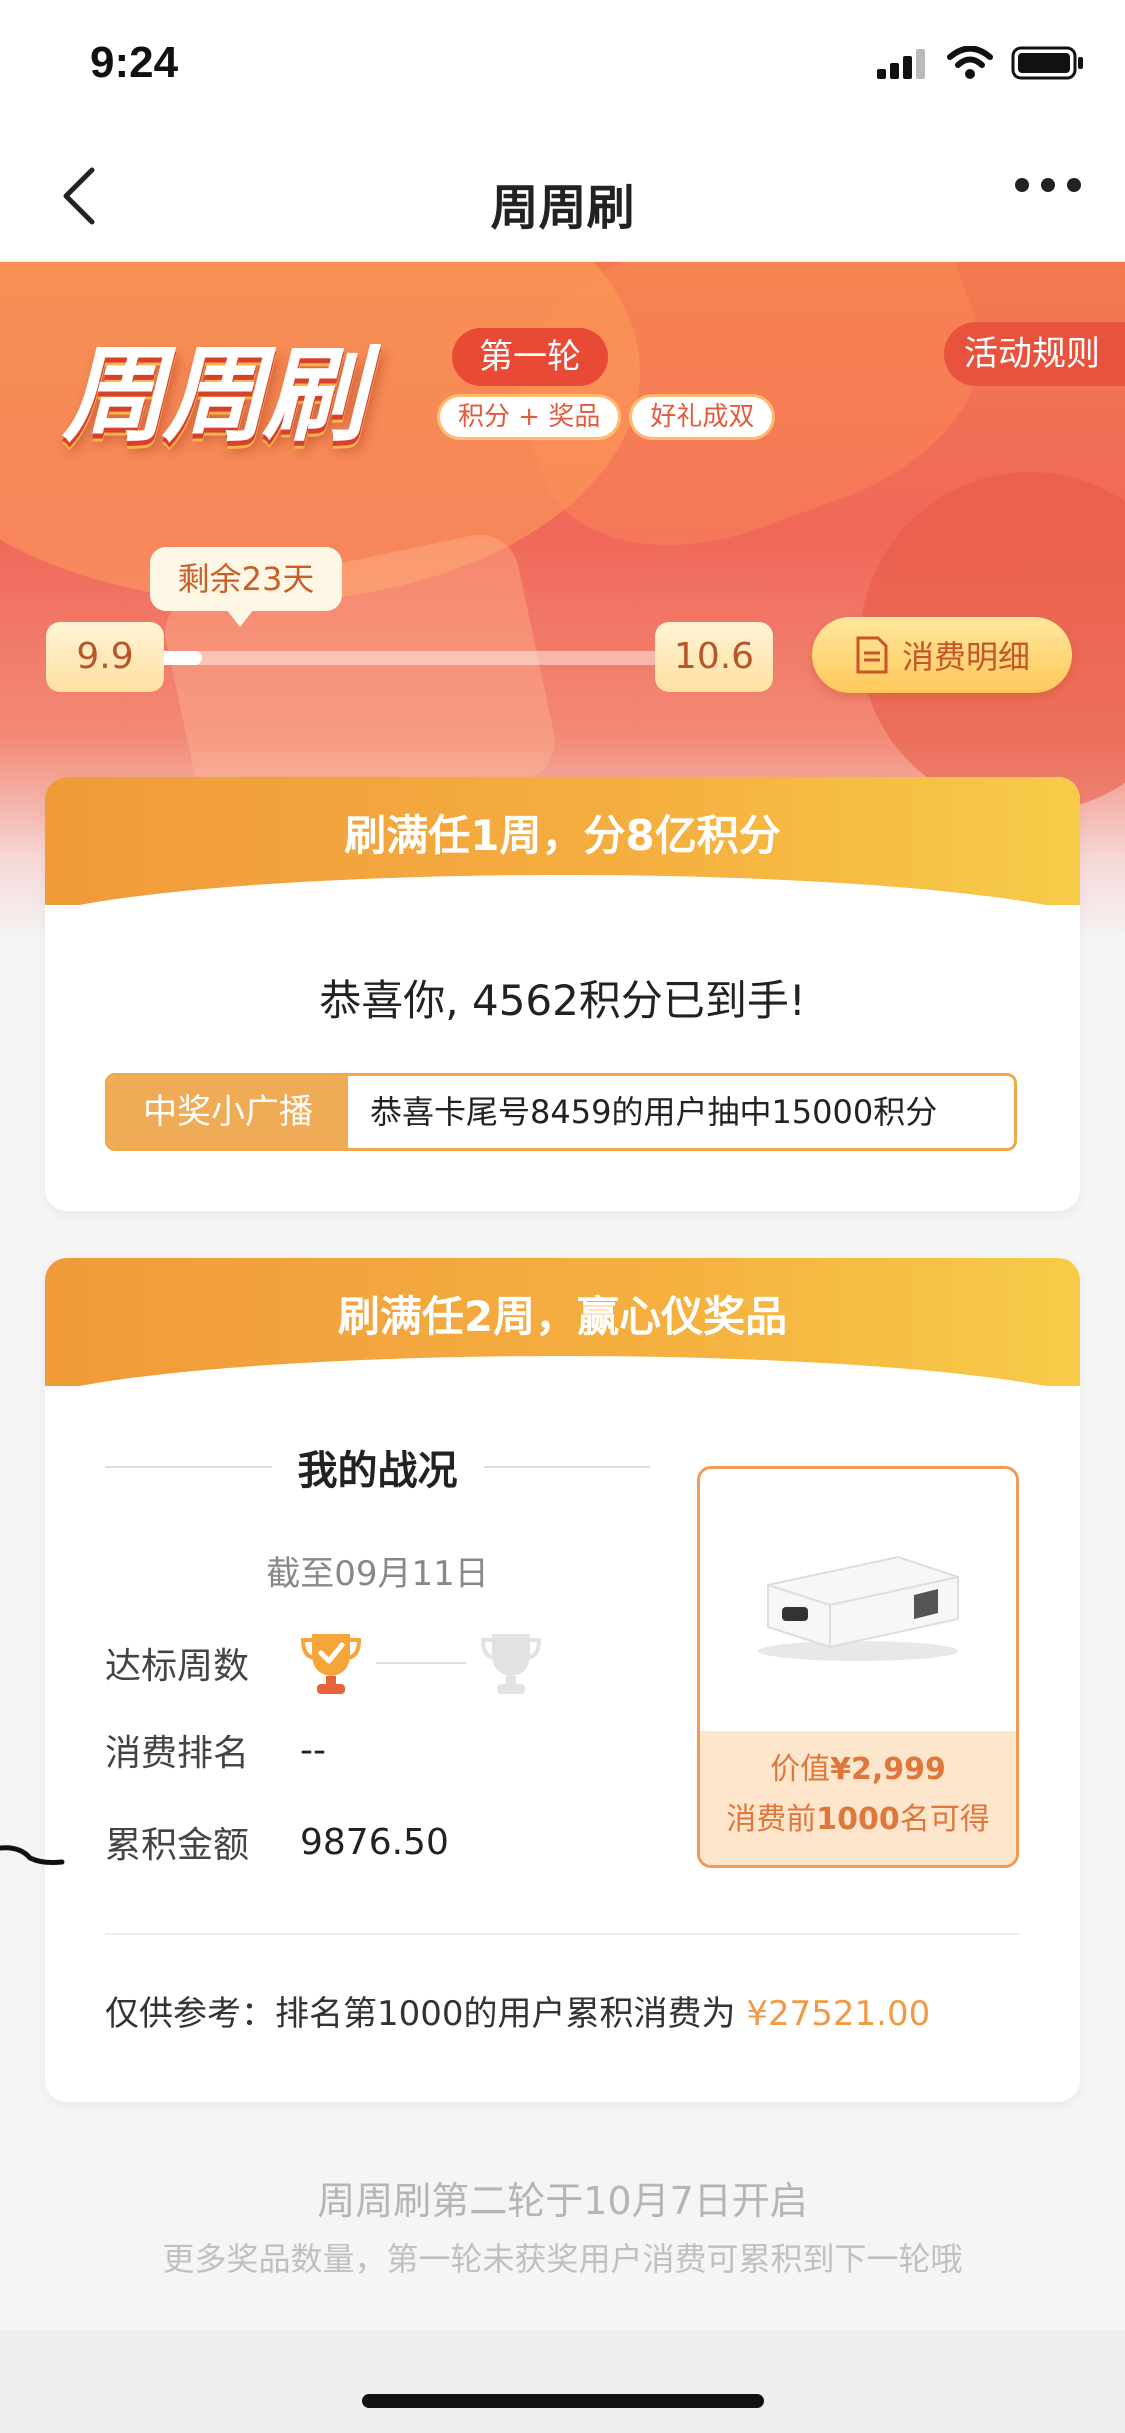 This screenshot has width=1125, height=2433. I want to click on prize-condition-line: 消费前1000名可得, so click(858, 1820).